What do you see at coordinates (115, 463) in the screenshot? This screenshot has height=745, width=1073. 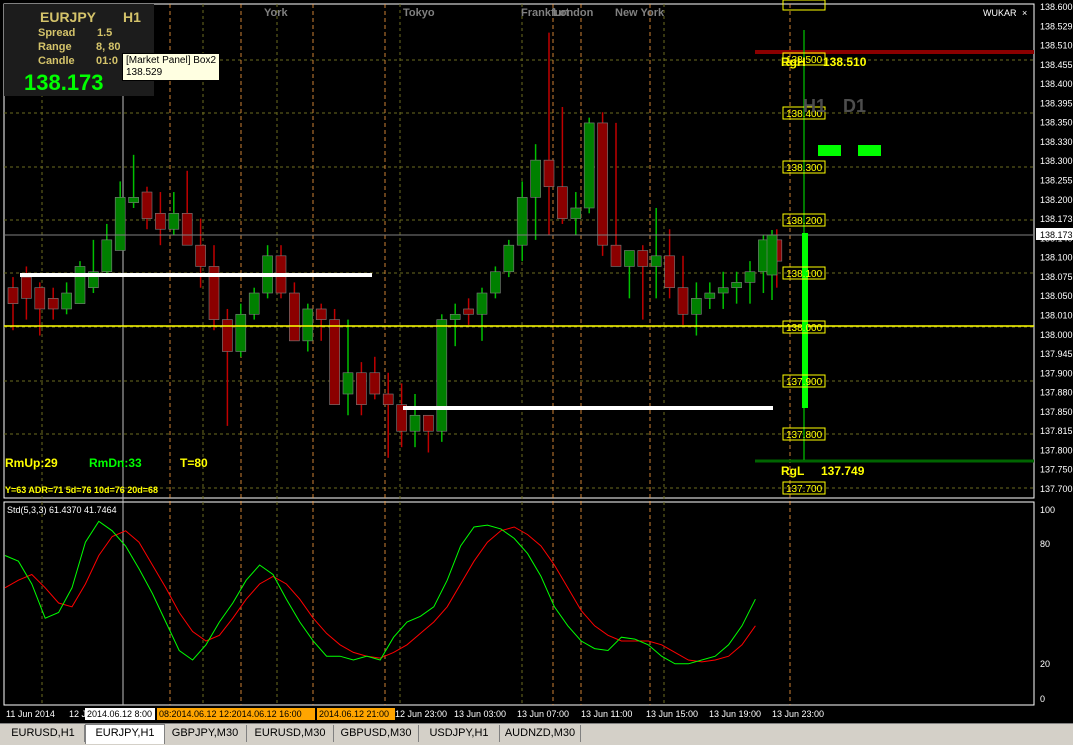 I see `stat-rmdn: RmDn:33` at bounding box center [115, 463].